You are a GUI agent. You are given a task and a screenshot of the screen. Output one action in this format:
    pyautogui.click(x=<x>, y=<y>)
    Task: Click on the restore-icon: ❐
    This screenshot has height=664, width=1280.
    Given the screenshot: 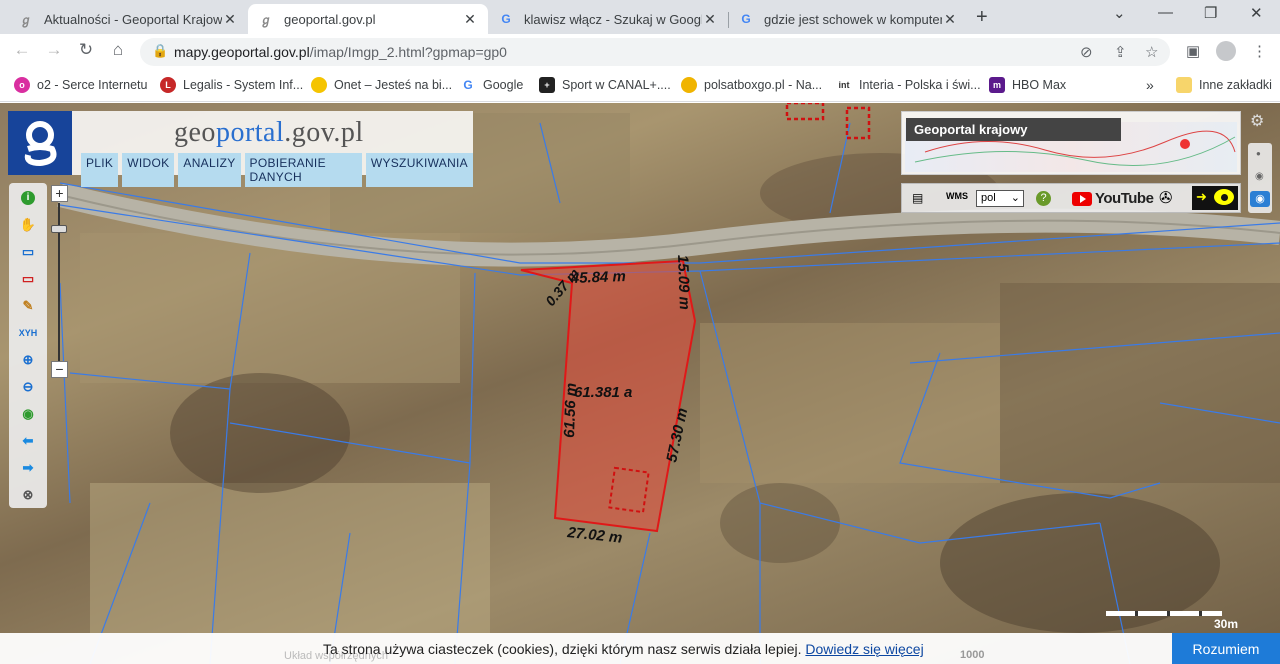 What is the action you would take?
    pyautogui.click(x=1210, y=13)
    